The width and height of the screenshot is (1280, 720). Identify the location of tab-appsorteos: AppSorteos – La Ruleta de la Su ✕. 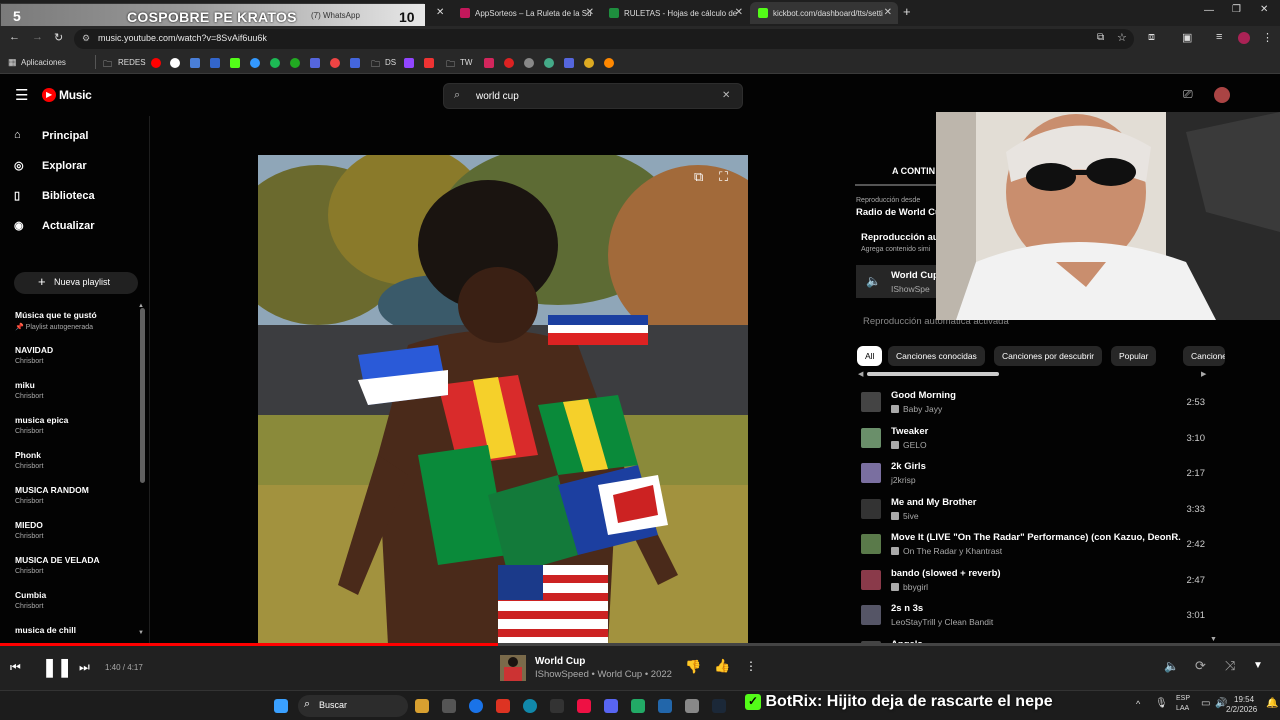
(526, 13).